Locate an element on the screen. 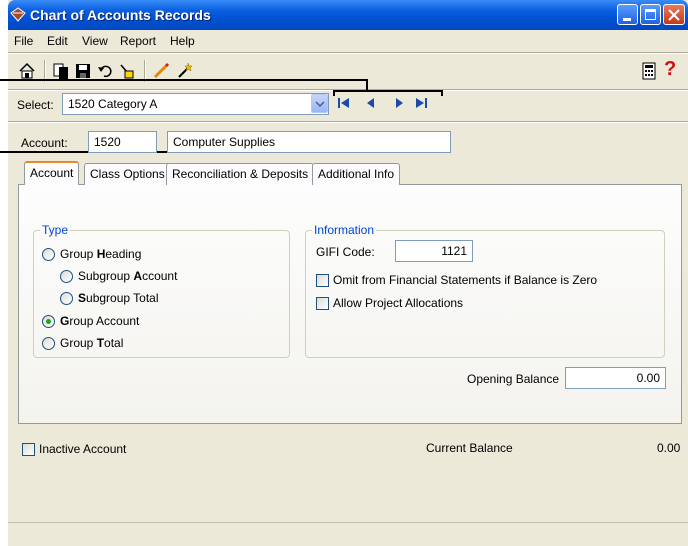 The width and height of the screenshot is (688, 546). group-account-radio is located at coordinates (48, 321).